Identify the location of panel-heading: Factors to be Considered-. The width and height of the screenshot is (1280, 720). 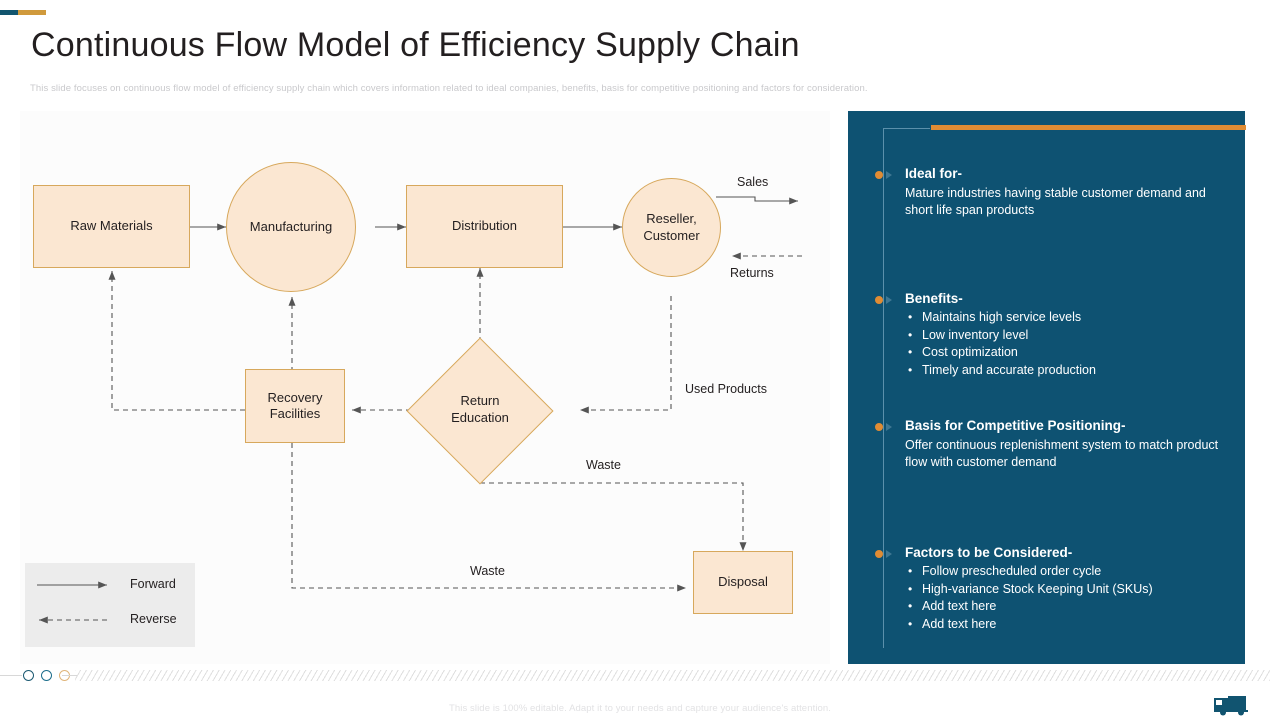
(989, 552).